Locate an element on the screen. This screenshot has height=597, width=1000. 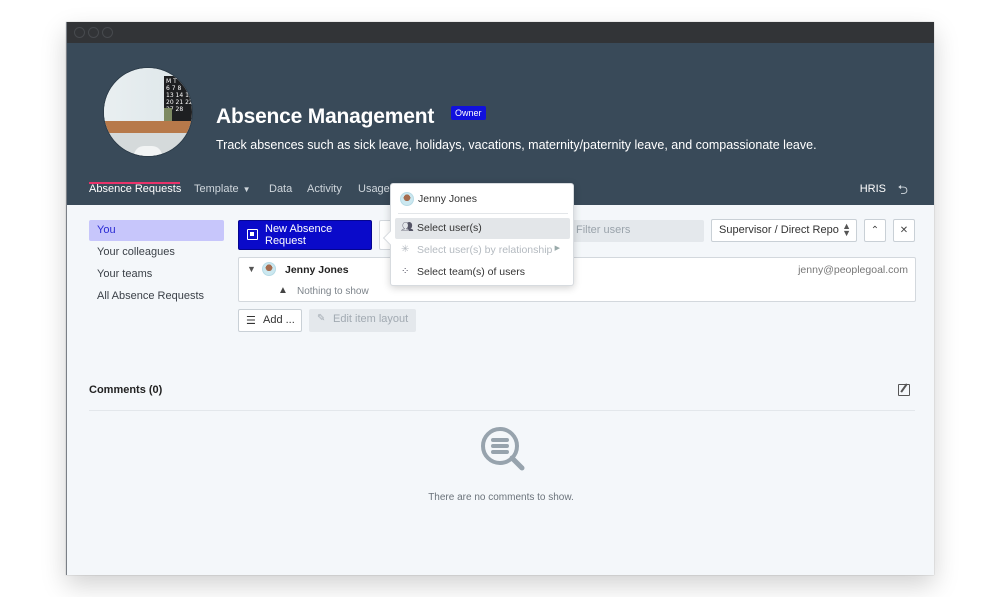
search-list-icon is located at coordinates (503, 449).